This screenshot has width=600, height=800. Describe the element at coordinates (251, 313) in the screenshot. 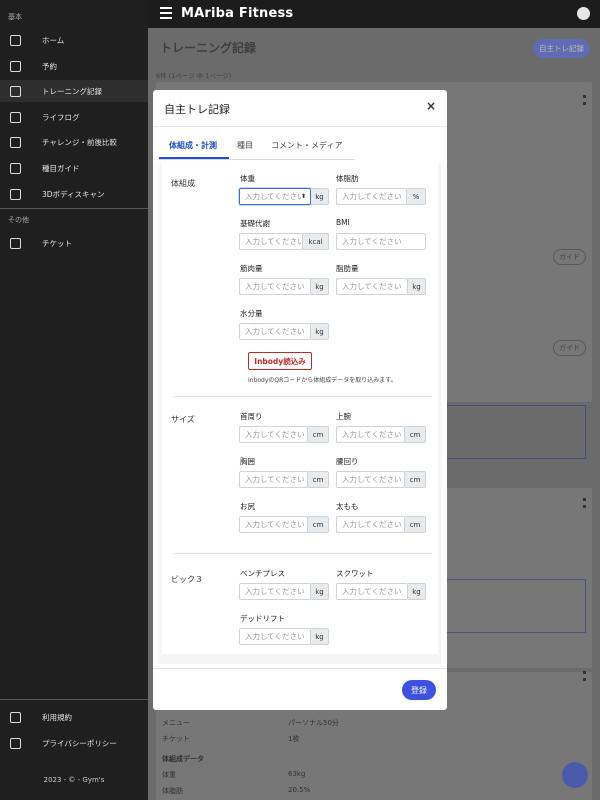

I see `water-label: 水分量` at that location.